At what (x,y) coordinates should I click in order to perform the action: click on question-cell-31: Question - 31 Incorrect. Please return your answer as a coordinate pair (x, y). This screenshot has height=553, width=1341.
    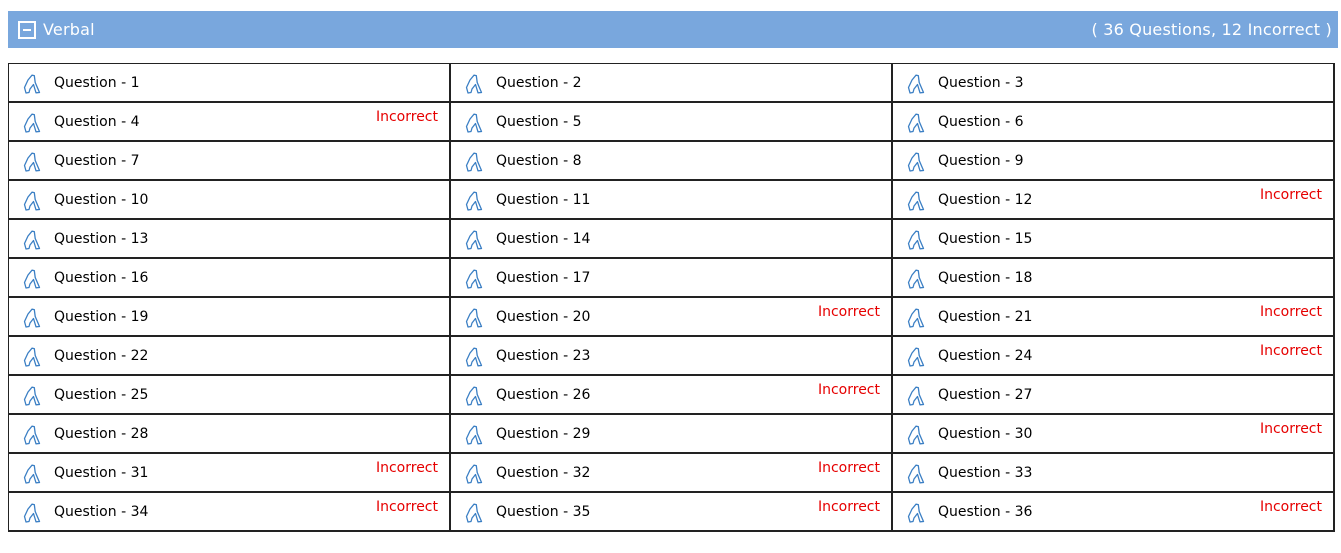
    Looking at the image, I should click on (230, 473).